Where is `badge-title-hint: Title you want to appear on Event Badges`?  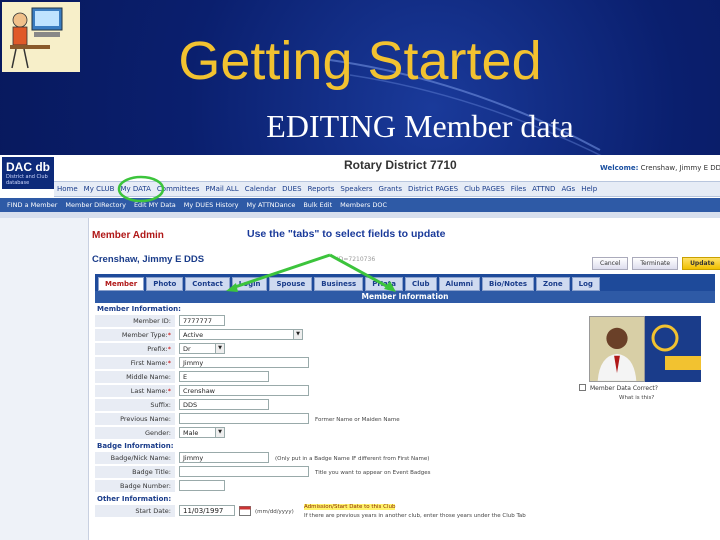 badge-title-hint: Title you want to appear on Event Badges is located at coordinates (373, 473).